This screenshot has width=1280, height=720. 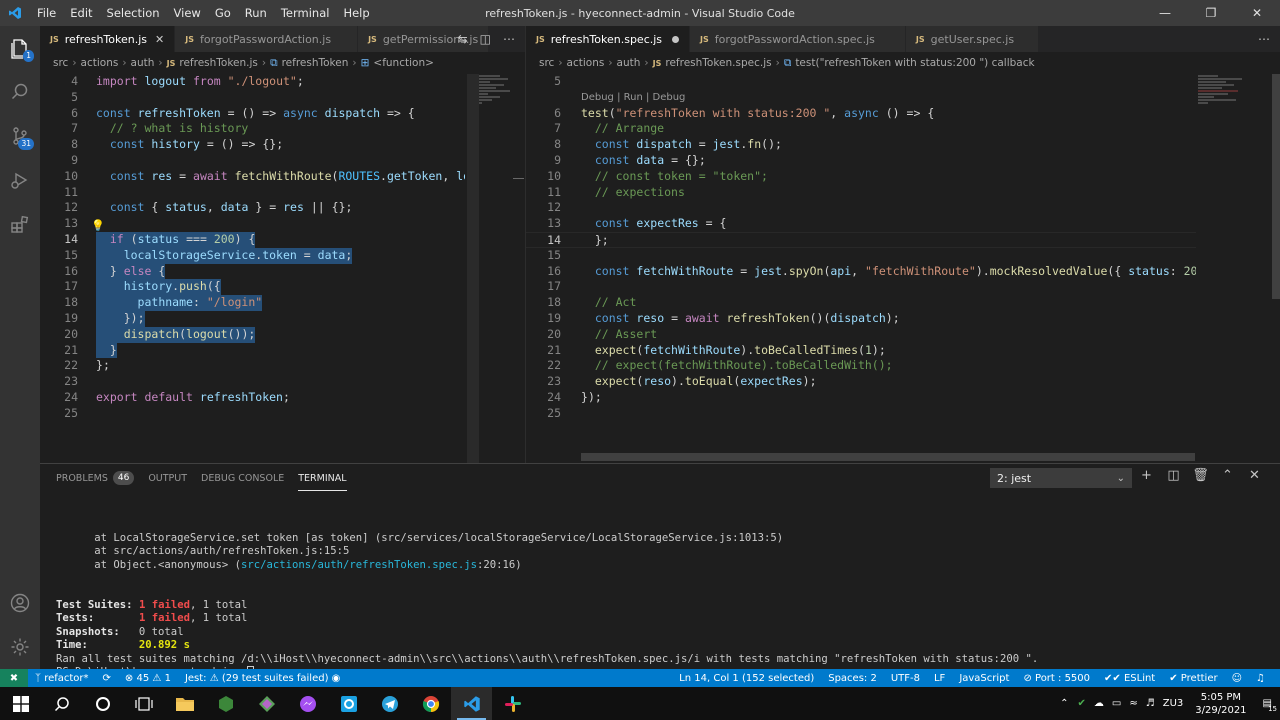 What do you see at coordinates (267, 39) in the screenshot?
I see `tab-forgotpasswordaction-js: JS forgotPasswordAction.js` at bounding box center [267, 39].